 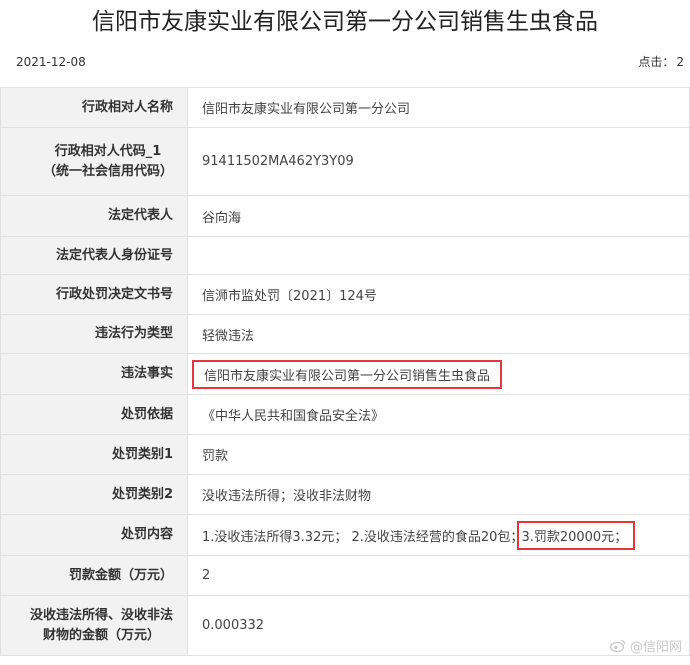 What do you see at coordinates (438, 575) in the screenshot?
I see `row-value-fine-amount: 2` at bounding box center [438, 575].